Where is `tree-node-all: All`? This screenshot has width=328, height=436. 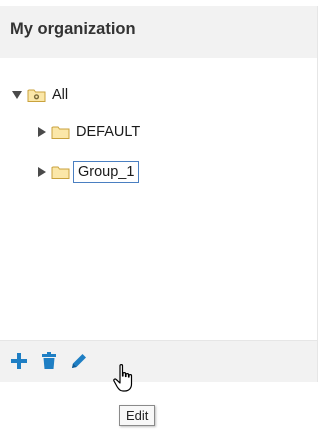
tree-node-all: All is located at coordinates (40, 95).